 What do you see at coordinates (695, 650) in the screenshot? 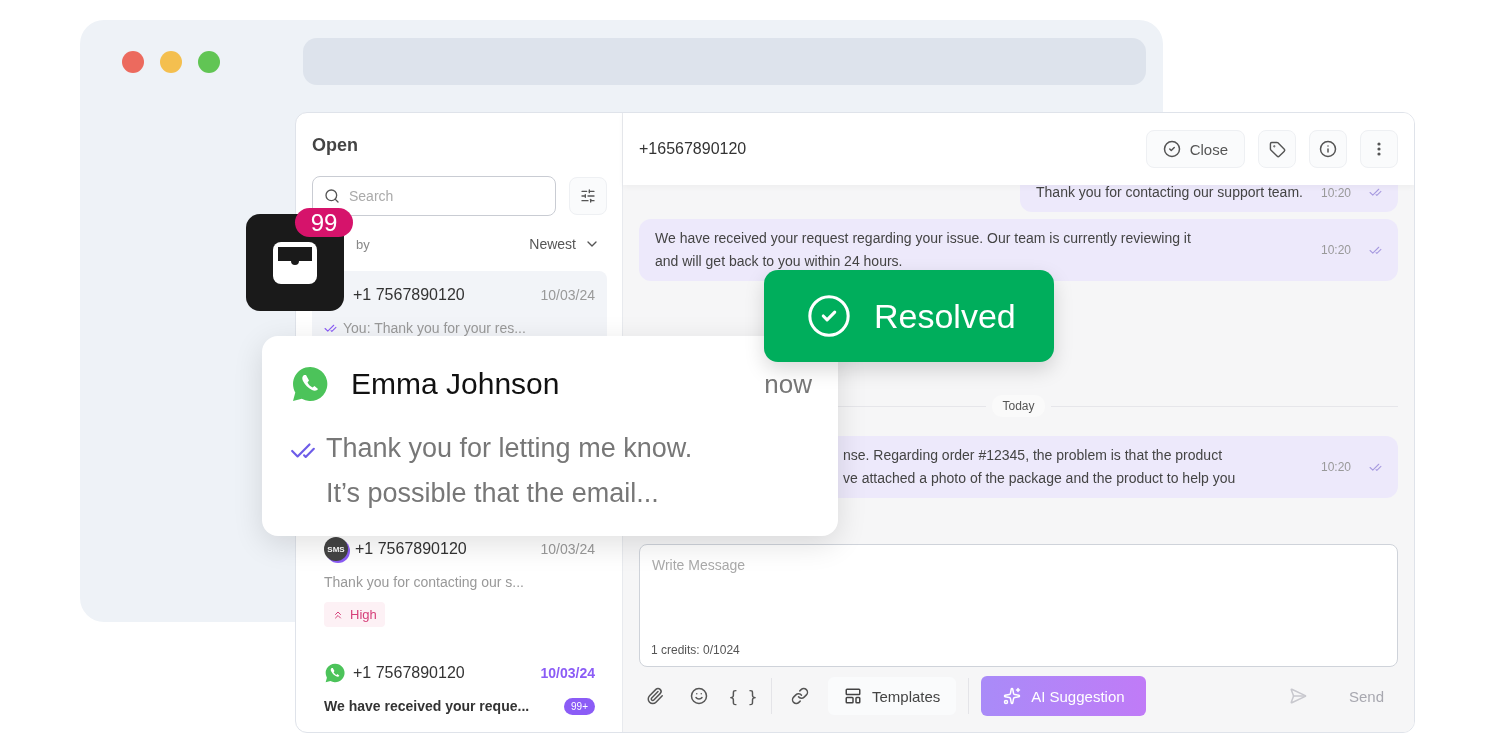
I see `credits-counter: 1 credits: 0/1024` at bounding box center [695, 650].